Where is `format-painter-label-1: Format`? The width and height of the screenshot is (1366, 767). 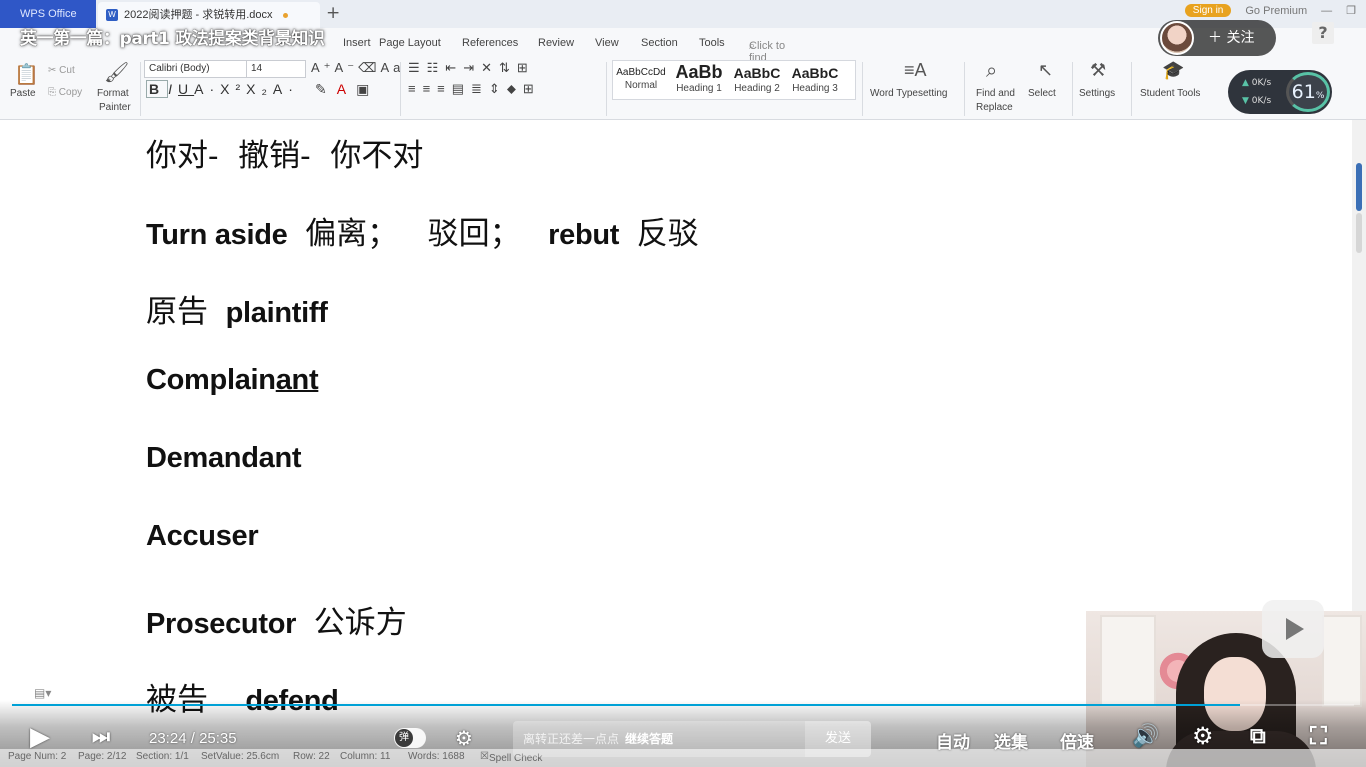 format-painter-label-1: Format is located at coordinates (113, 93).